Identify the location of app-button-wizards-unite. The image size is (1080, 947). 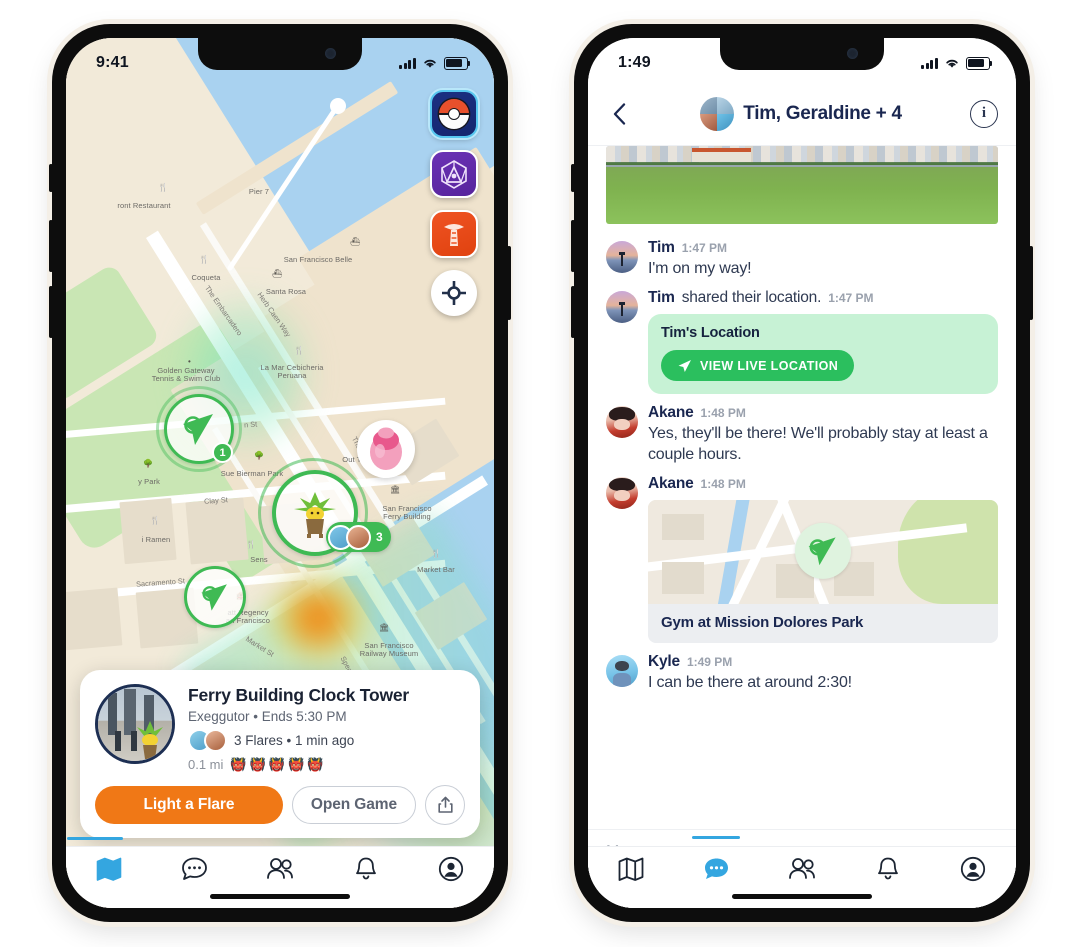
(454, 234).